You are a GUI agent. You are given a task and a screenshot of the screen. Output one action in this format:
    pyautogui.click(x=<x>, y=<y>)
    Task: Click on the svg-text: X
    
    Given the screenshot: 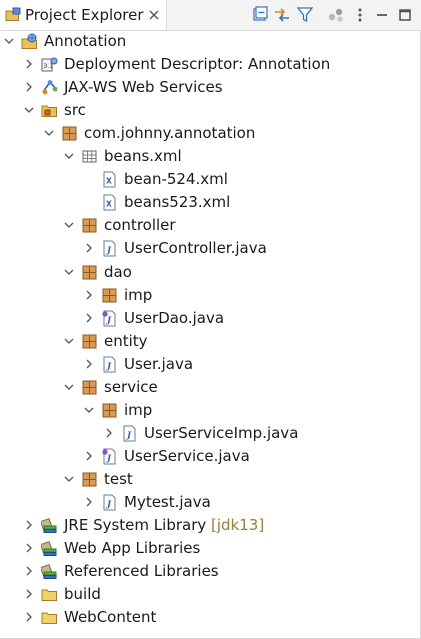 What is the action you would take?
    pyautogui.click(x=109, y=204)
    